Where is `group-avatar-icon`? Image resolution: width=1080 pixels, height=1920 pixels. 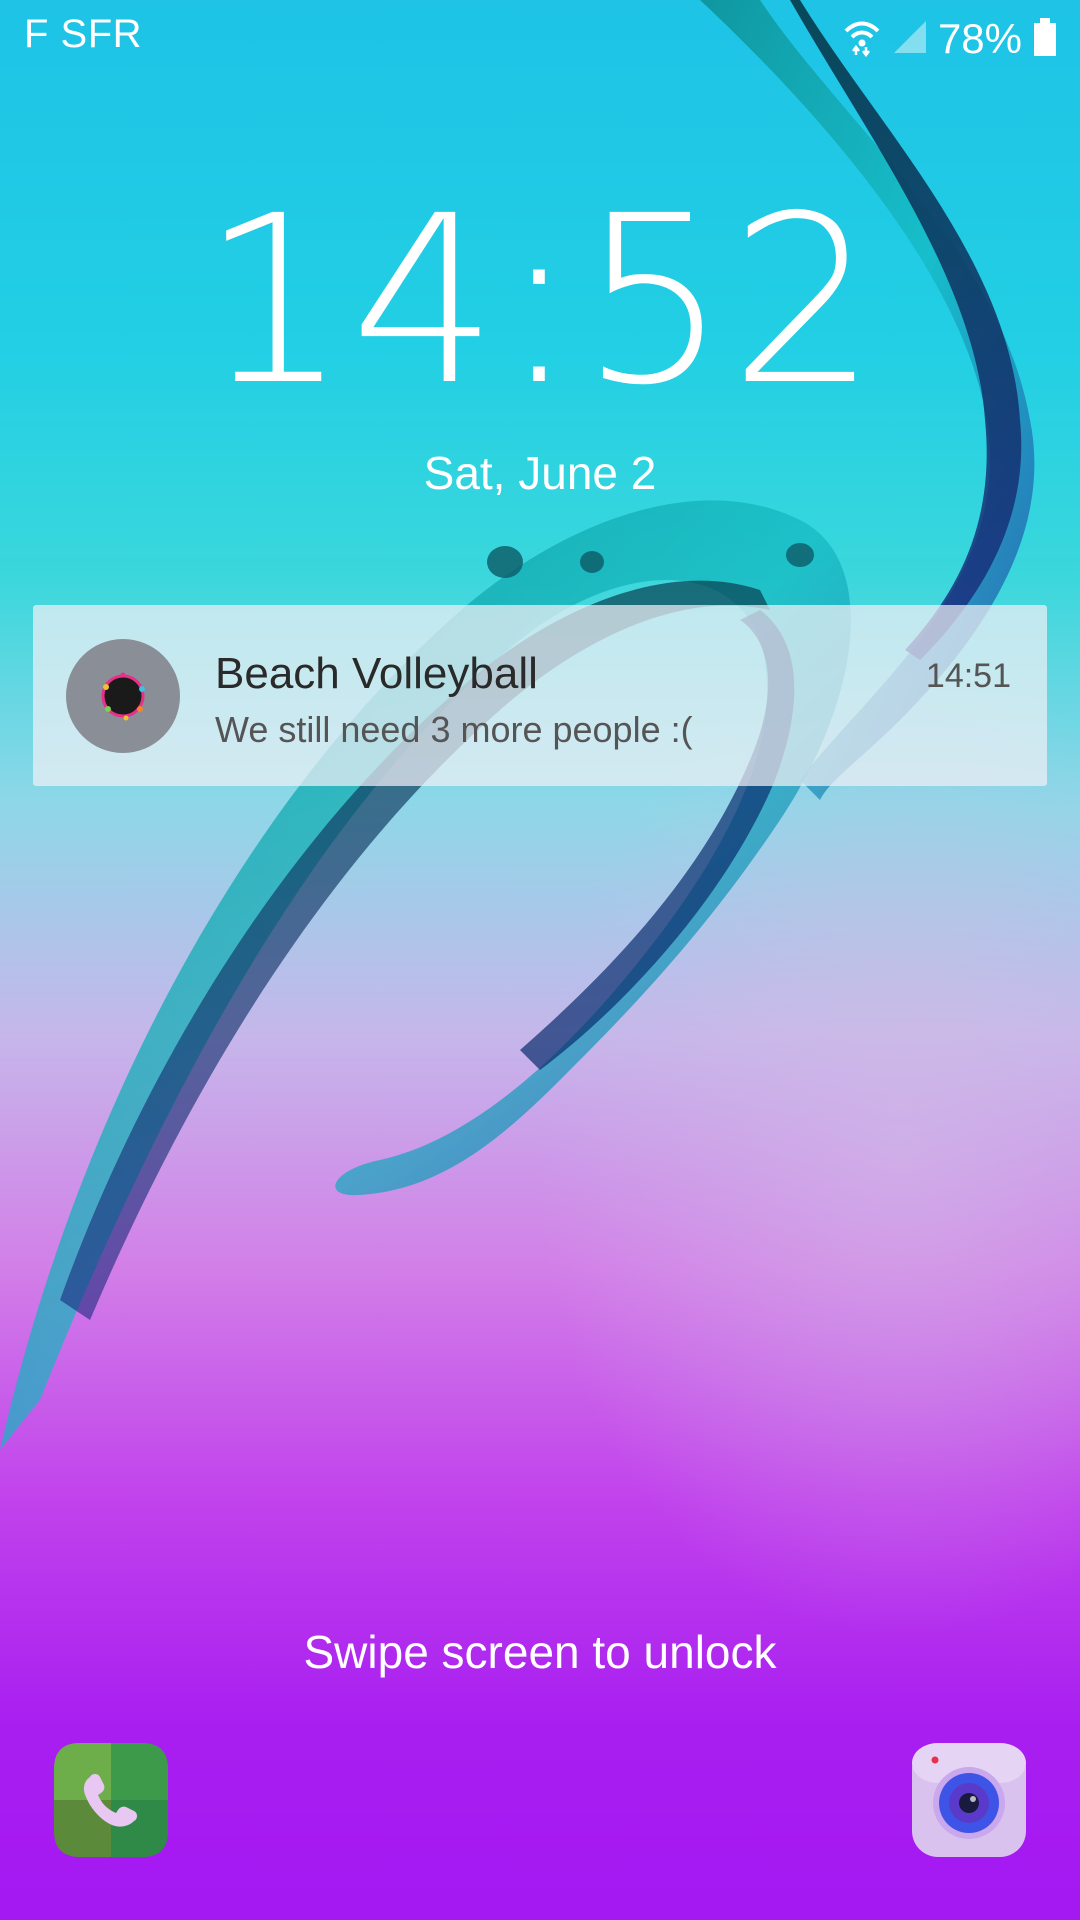
group-avatar-icon is located at coordinates (123, 696).